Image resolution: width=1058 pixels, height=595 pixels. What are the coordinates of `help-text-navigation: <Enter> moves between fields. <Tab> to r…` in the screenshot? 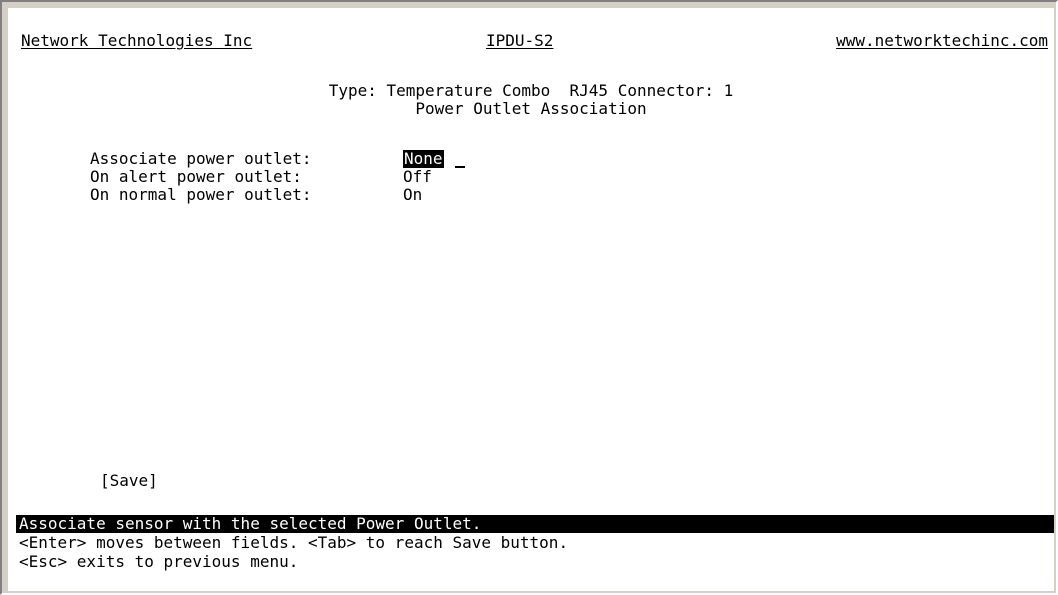 It's located at (294, 542).